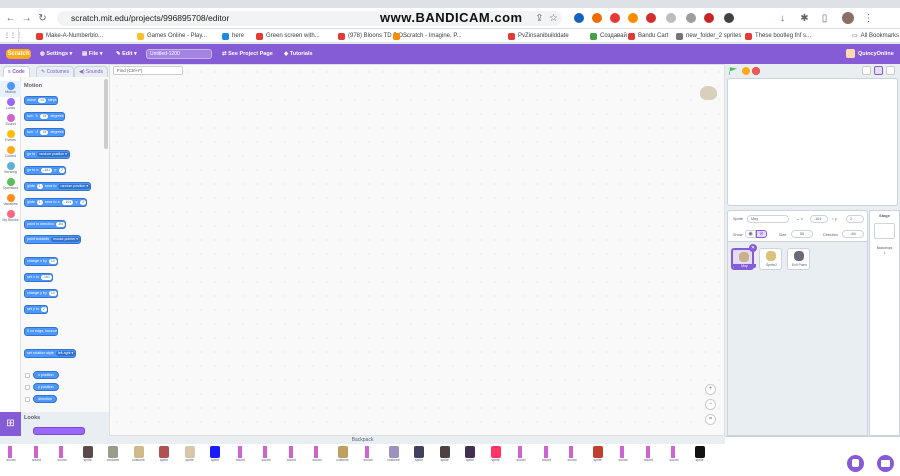  What do you see at coordinates (91, 71) in the screenshot?
I see `tab-sounds: ◀) Sounds` at bounding box center [91, 71].